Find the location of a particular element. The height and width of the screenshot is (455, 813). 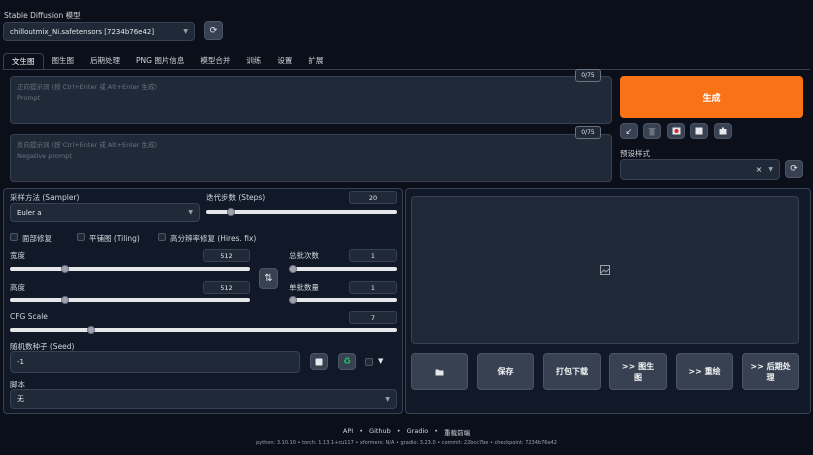

face-restore-label: 面部修复 is located at coordinates (37, 238).